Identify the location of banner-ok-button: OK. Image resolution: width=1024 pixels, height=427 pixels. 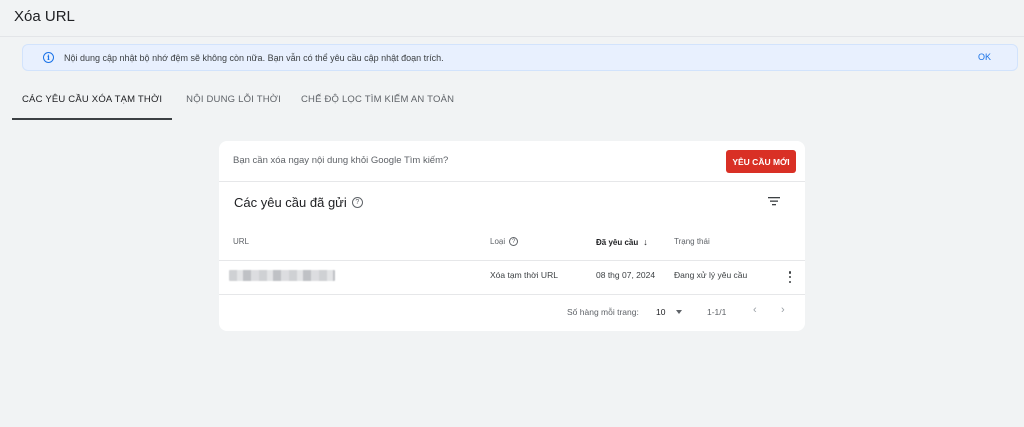
(984, 57).